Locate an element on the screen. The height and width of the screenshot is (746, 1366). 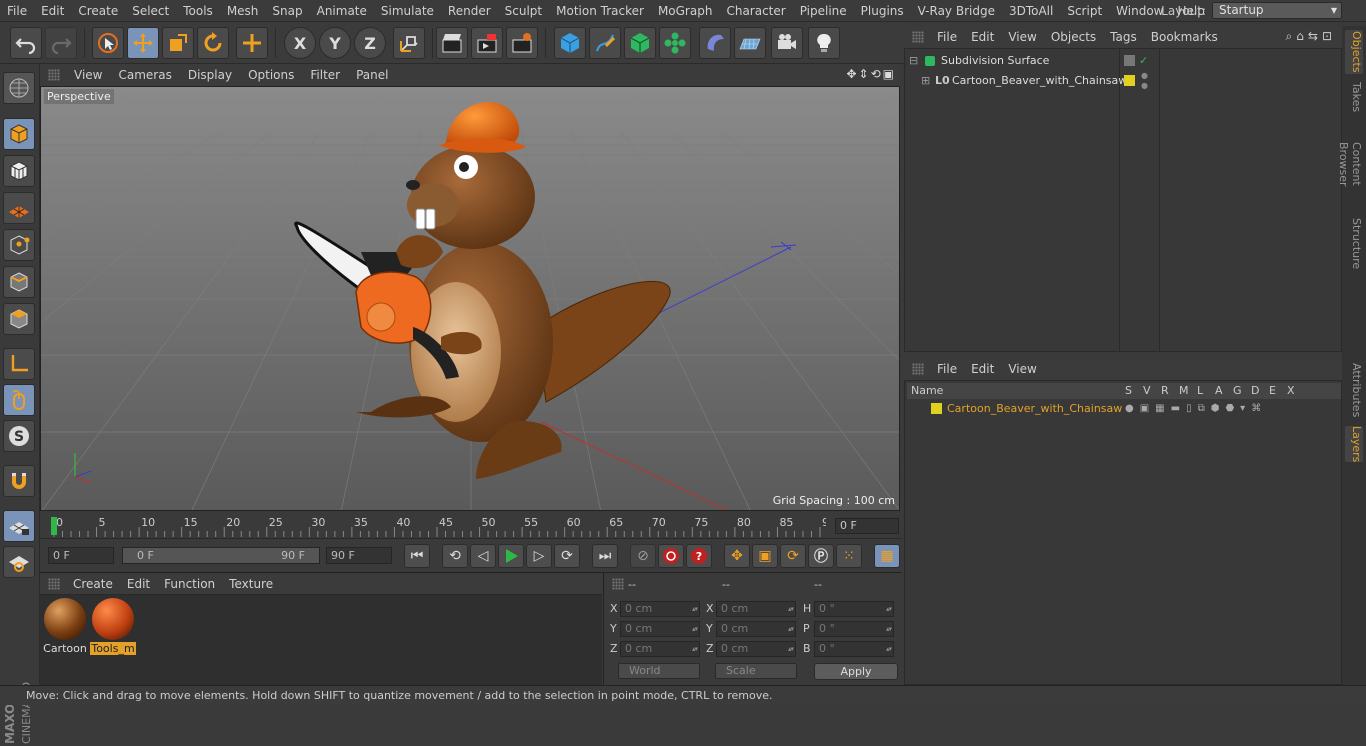
col-view: V is located at coordinates (1147, 390).